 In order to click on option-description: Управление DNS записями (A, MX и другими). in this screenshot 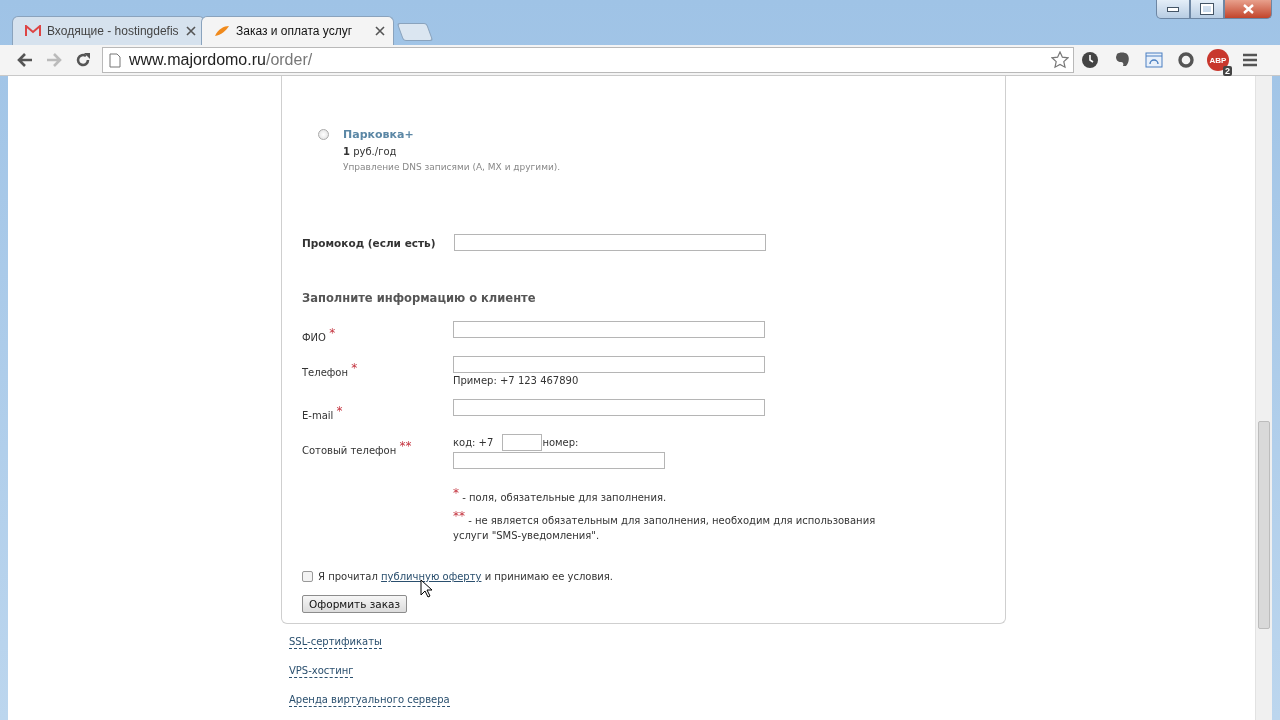, I will do `click(452, 167)`.